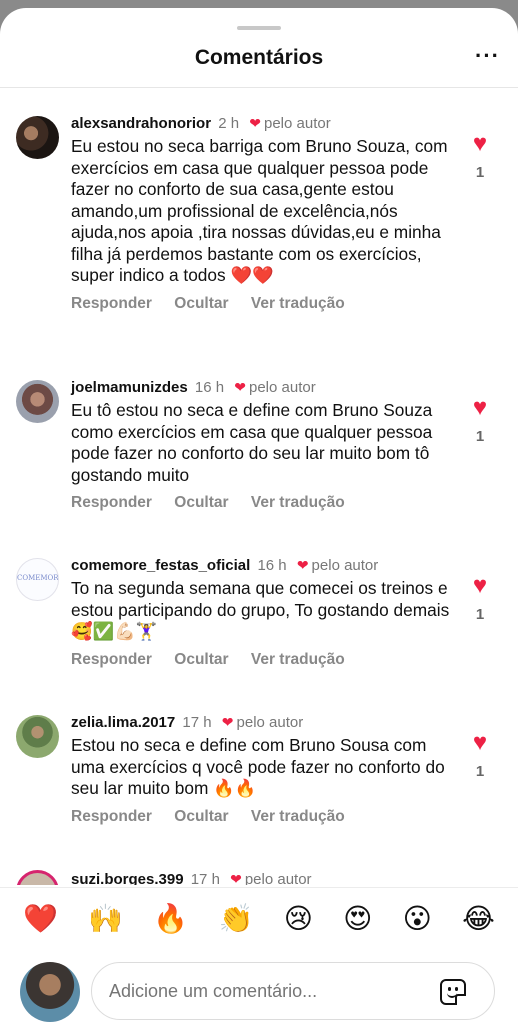 The image size is (518, 1024). Describe the element at coordinates (487, 56) in the screenshot. I see `more-options-icon: ···` at that location.